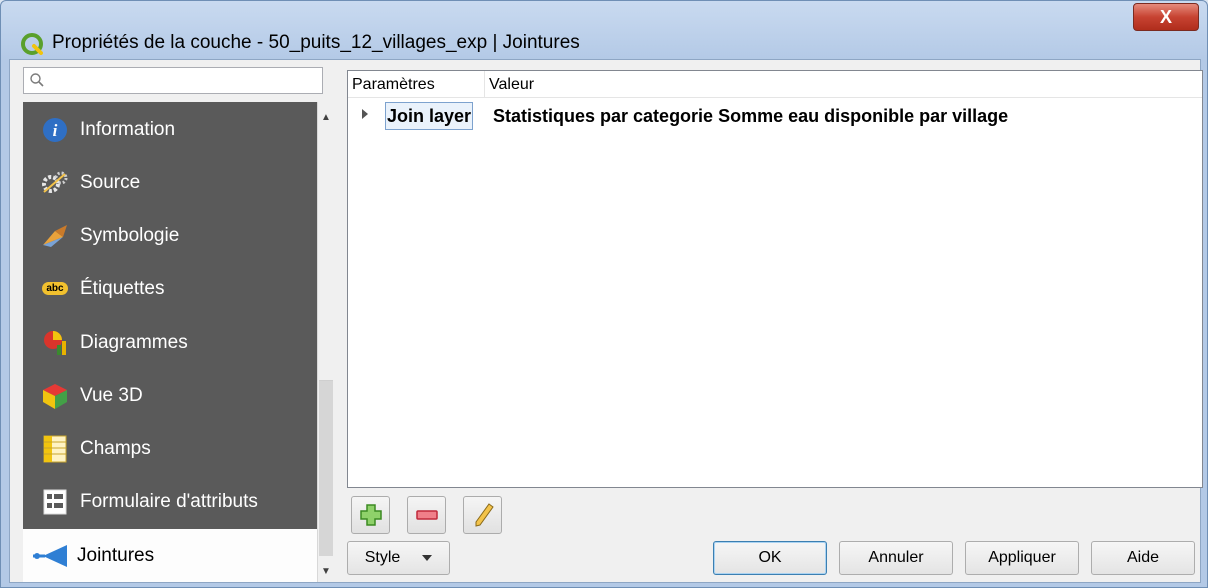  I want to click on scroll-up-icon: ▲, so click(326, 118).